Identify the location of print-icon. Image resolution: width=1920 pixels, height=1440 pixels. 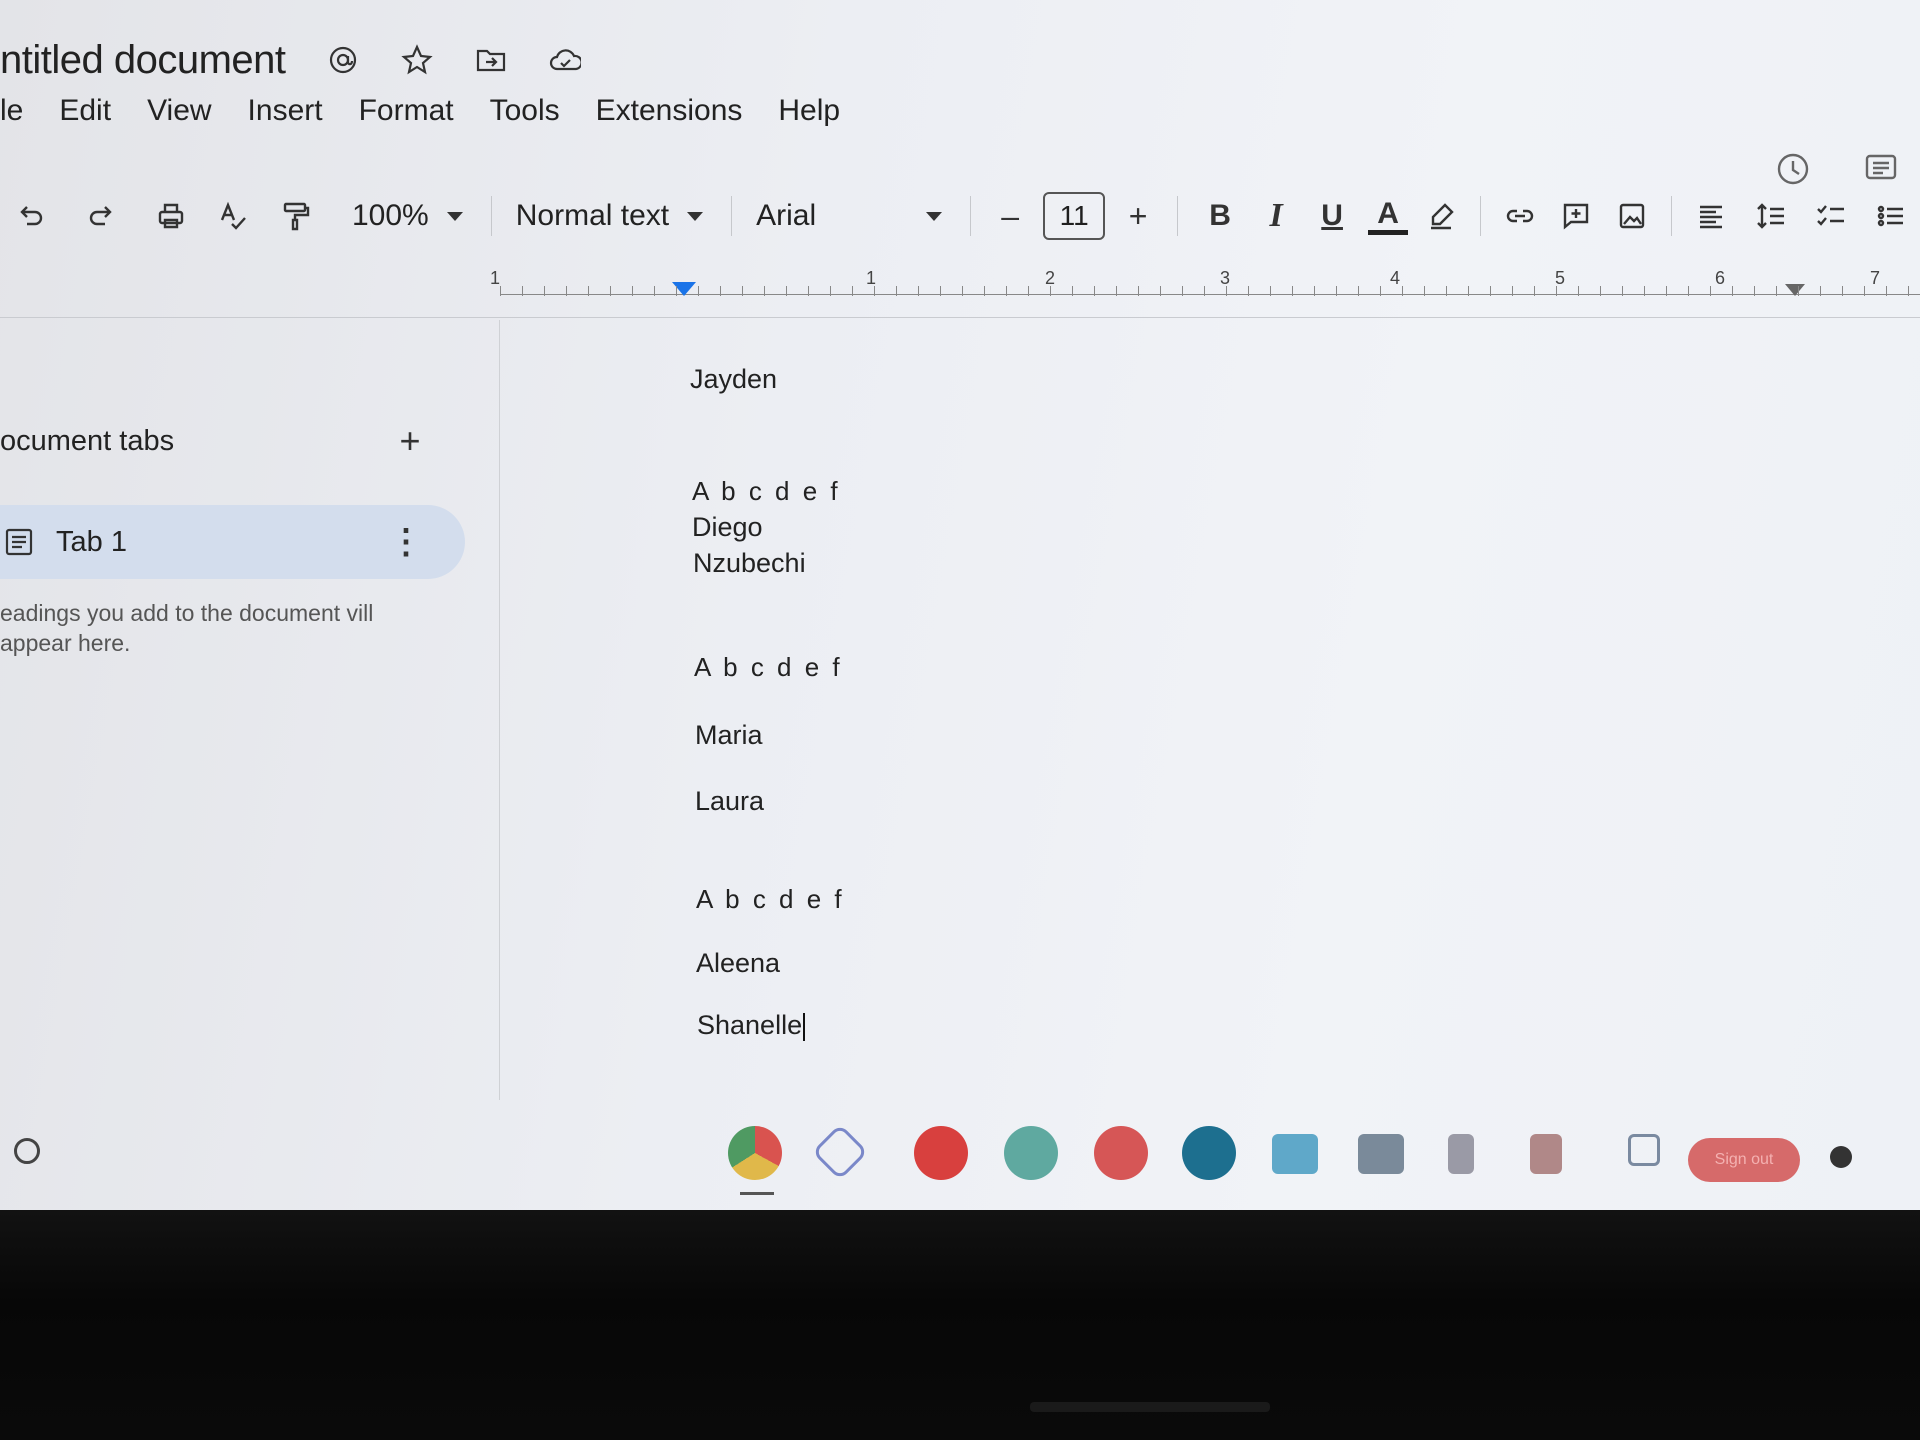
(171, 216).